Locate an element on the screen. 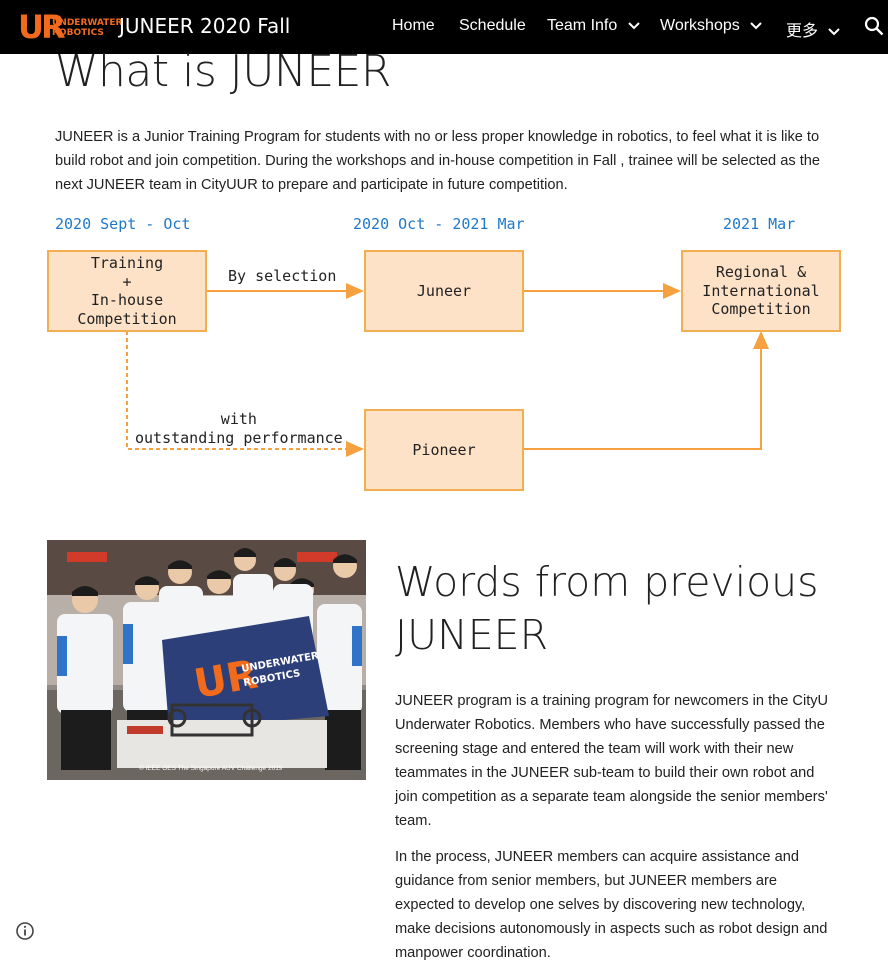  section-title-words-from-previous-juneer: Words from previous JUNEER is located at coordinates (607, 608).